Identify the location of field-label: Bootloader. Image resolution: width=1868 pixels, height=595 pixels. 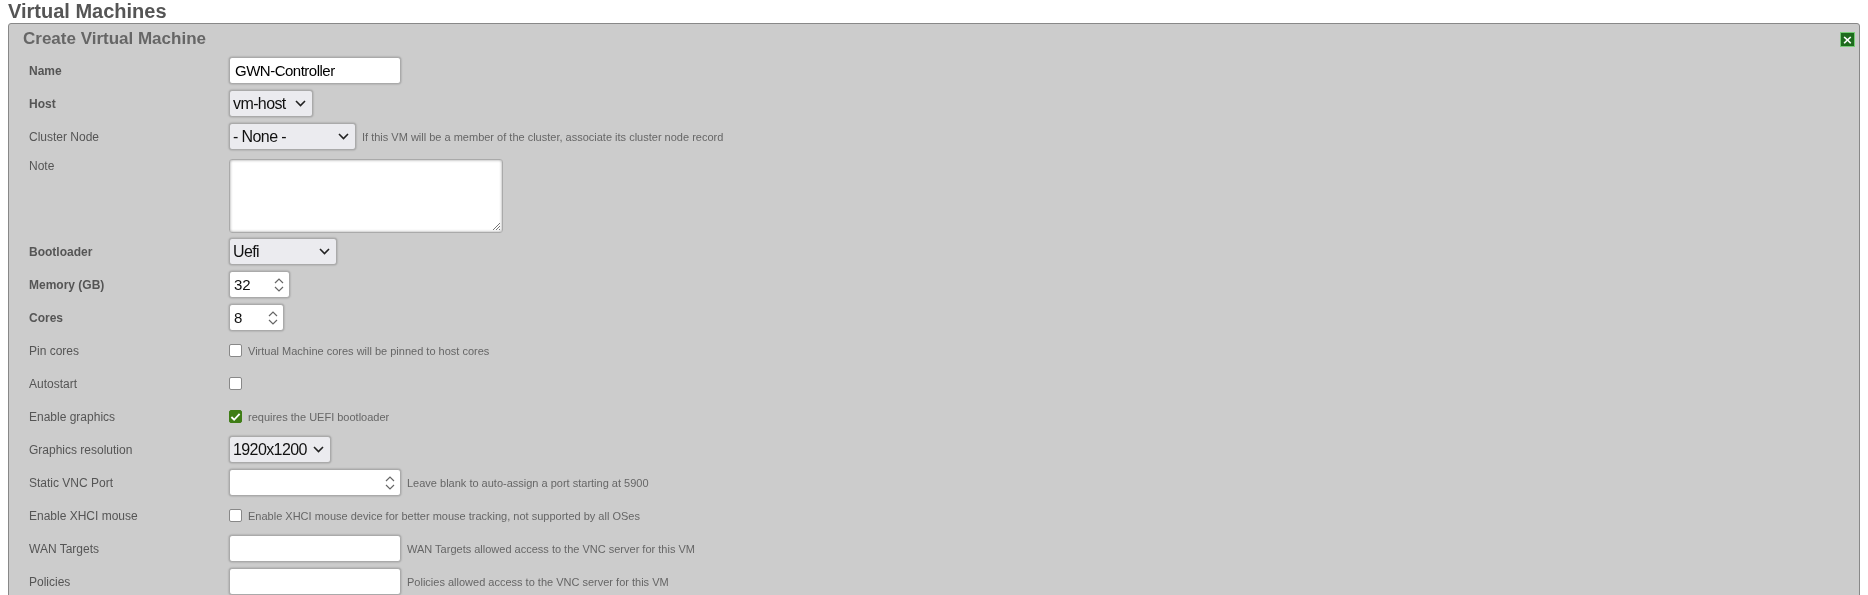
(61, 251).